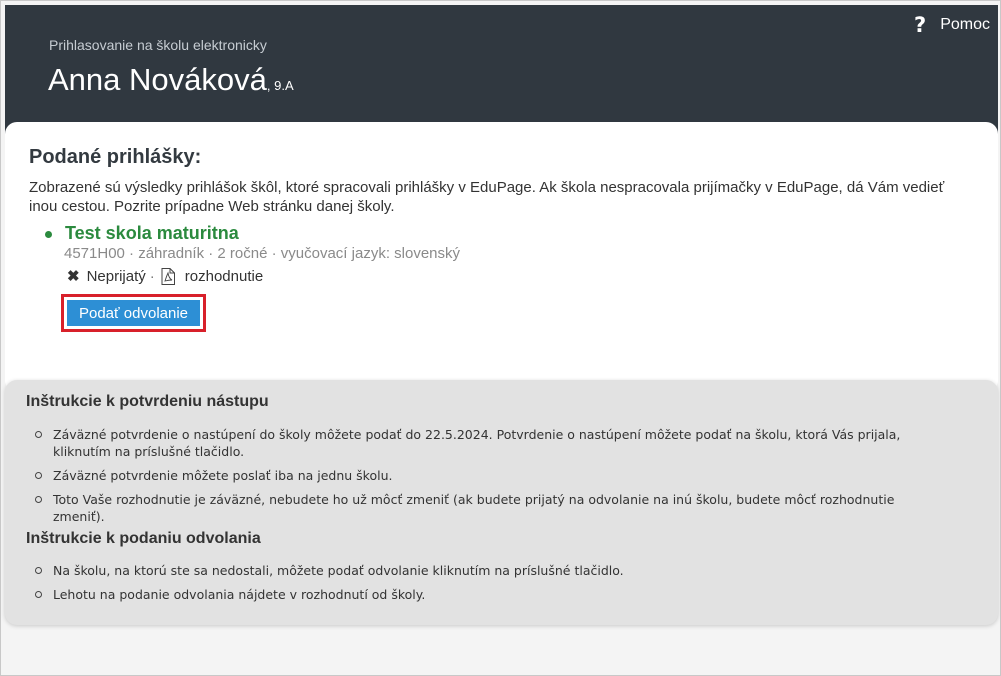 Image resolution: width=1001 pixels, height=676 pixels. I want to click on school-status-row: ✖ Neprijatý · rozhodnutie, so click(165, 276).